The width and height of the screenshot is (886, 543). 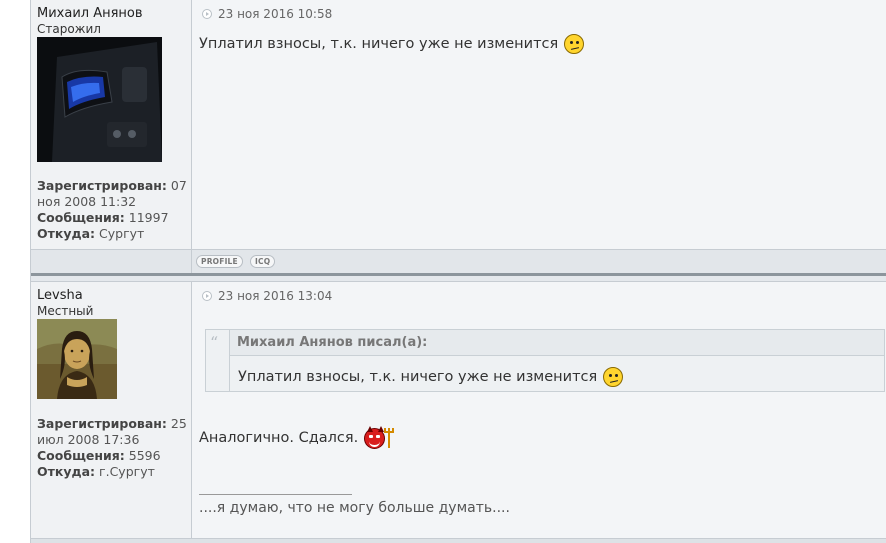 What do you see at coordinates (381, 438) in the screenshot?
I see `devil-smiley-icon` at bounding box center [381, 438].